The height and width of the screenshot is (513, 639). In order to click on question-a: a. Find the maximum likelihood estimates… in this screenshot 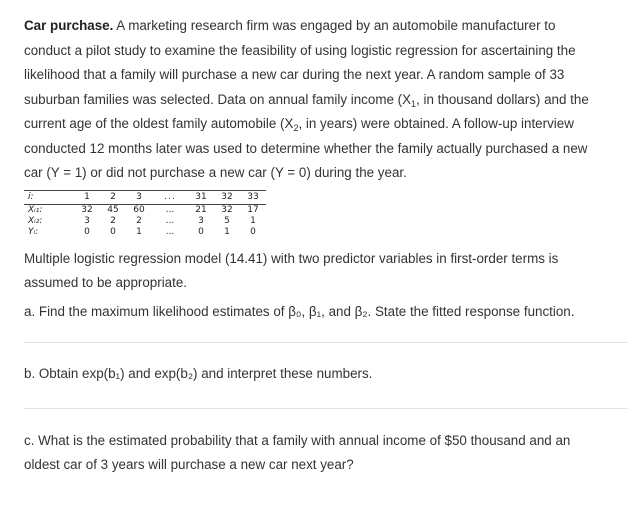, I will do `click(299, 311)`.